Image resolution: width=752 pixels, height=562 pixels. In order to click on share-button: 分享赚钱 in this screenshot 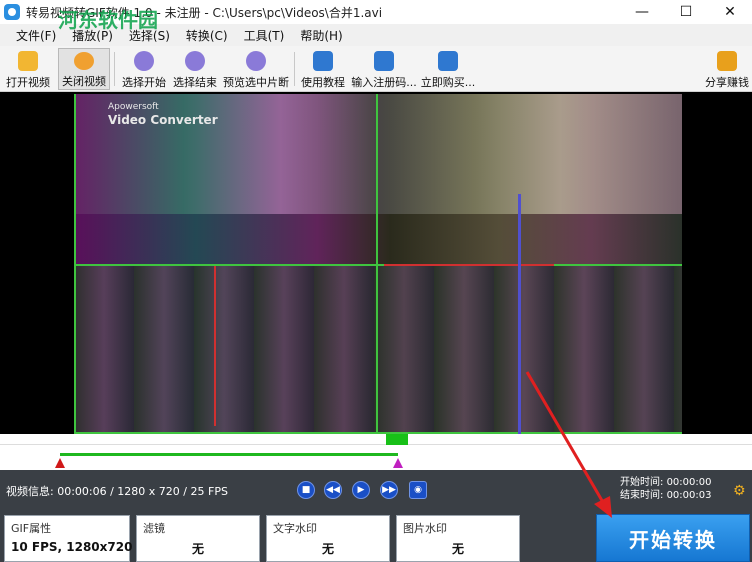, I will do `click(727, 69)`.